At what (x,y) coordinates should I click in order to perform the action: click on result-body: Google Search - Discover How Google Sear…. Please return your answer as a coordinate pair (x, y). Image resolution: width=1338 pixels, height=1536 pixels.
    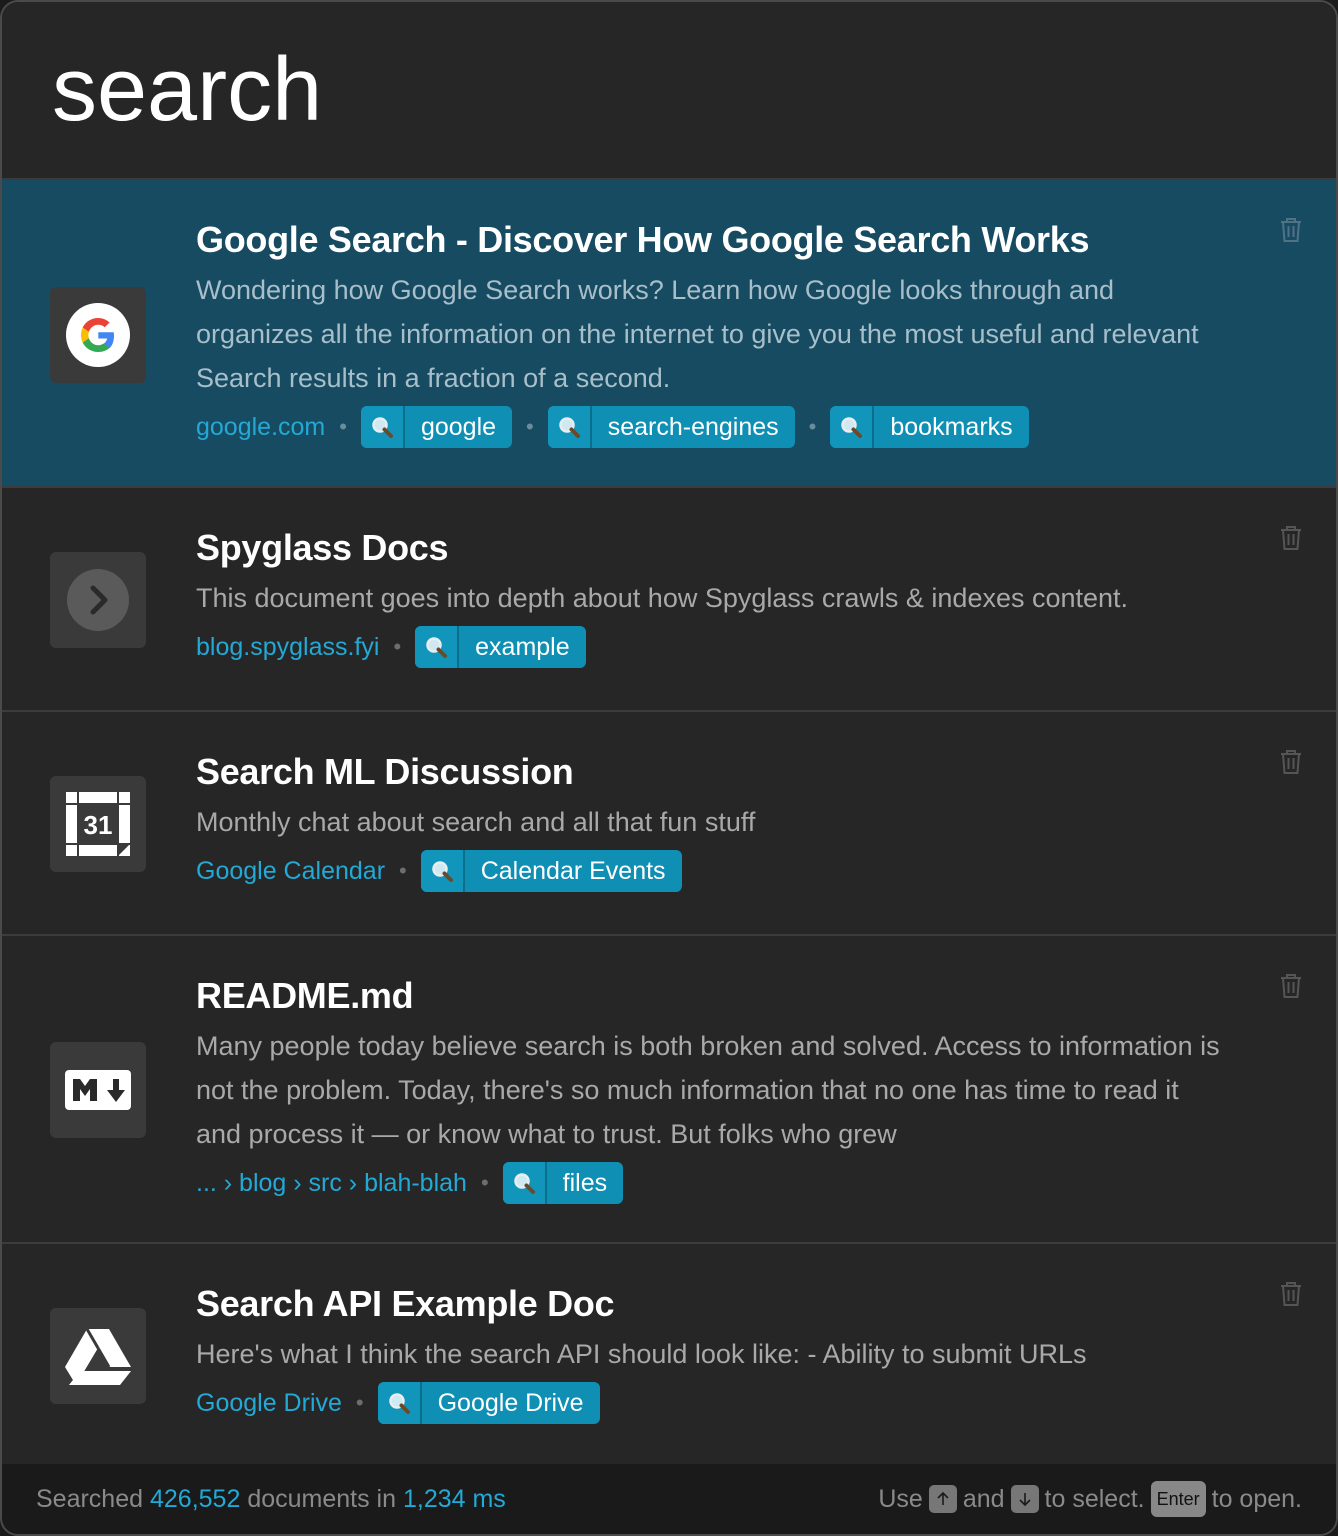
    Looking at the image, I should click on (711, 333).